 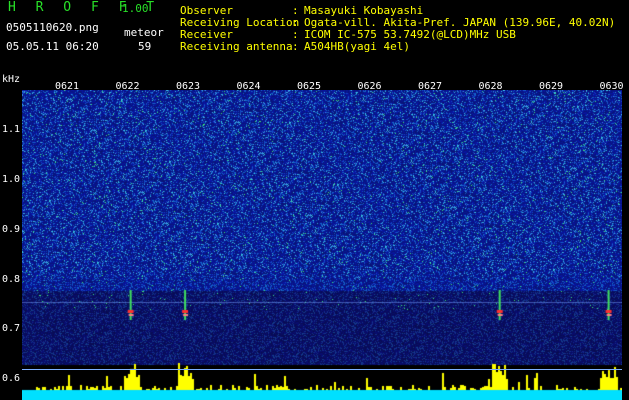 What do you see at coordinates (11, 129) in the screenshot?
I see `frequency-tick-label: 1.1` at bounding box center [11, 129].